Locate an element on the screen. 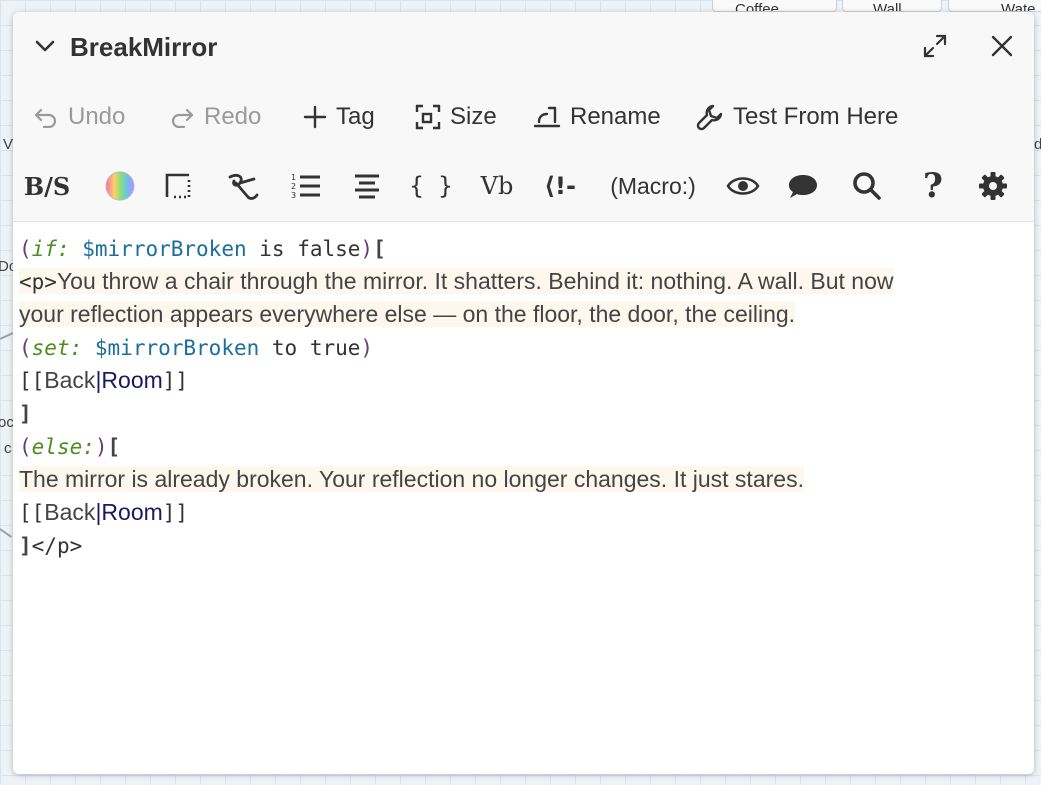 This screenshot has height=785, width=1041. macro-open-paren: ( is located at coordinates (25, 249).